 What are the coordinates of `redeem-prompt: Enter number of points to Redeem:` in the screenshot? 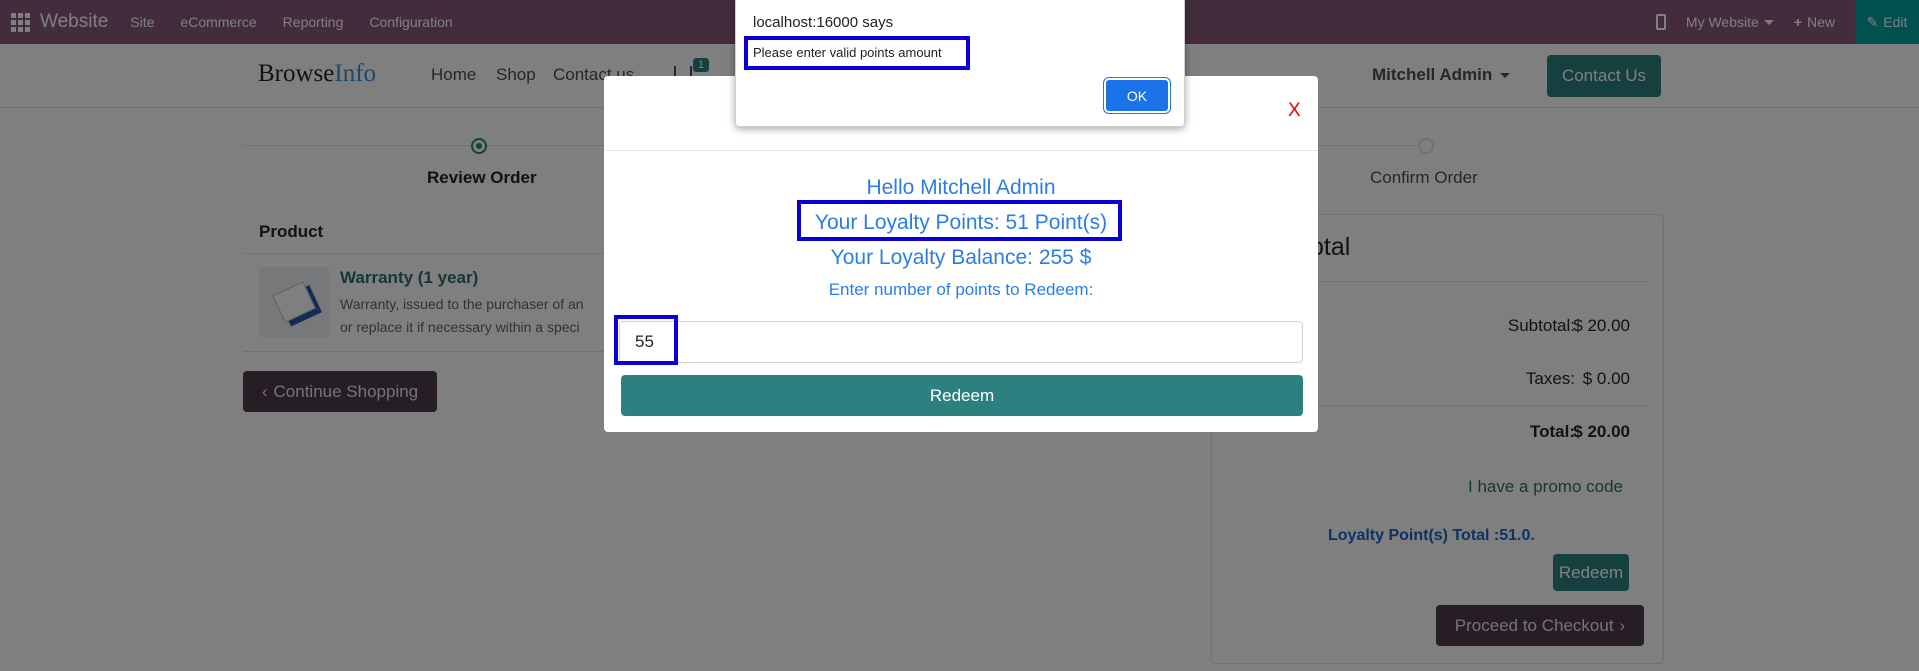 It's located at (961, 289).